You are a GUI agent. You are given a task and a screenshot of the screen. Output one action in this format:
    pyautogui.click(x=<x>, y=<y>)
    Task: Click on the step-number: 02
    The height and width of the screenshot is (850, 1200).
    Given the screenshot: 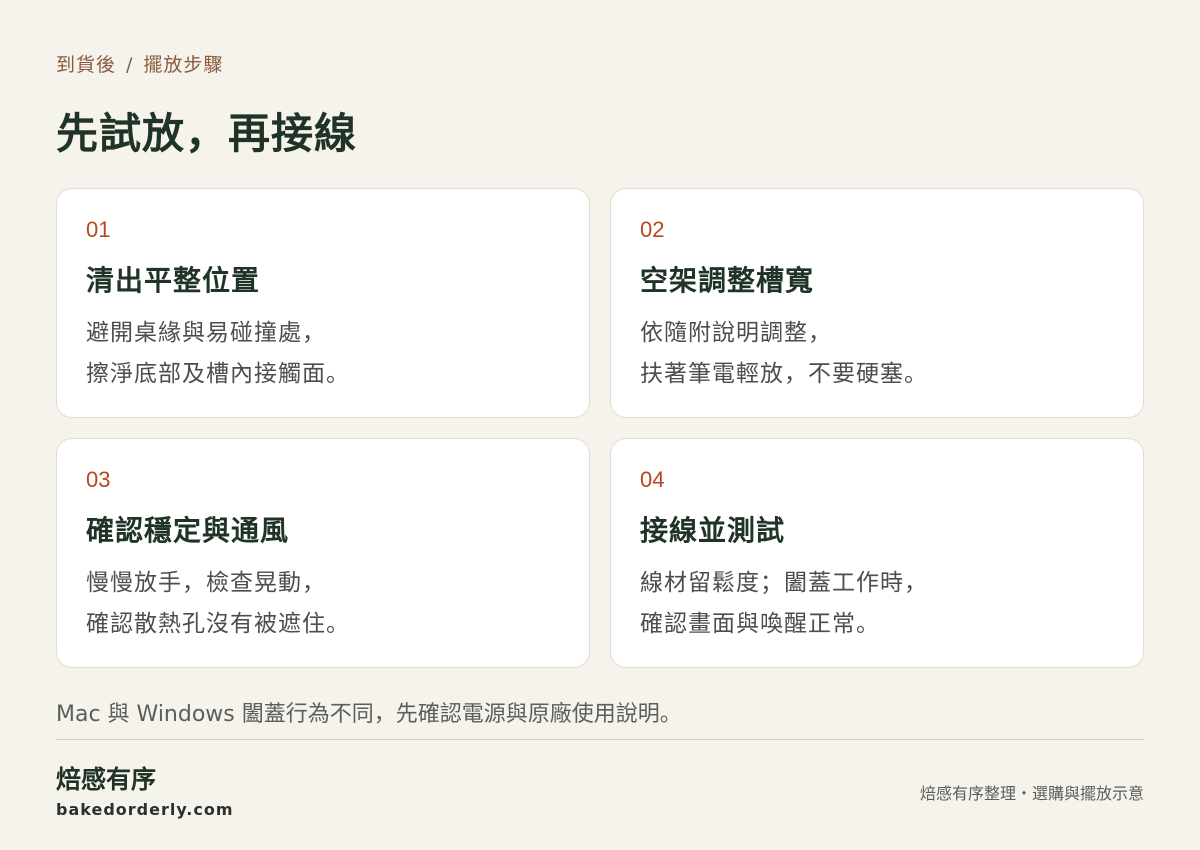 What is the action you would take?
    pyautogui.click(x=652, y=229)
    